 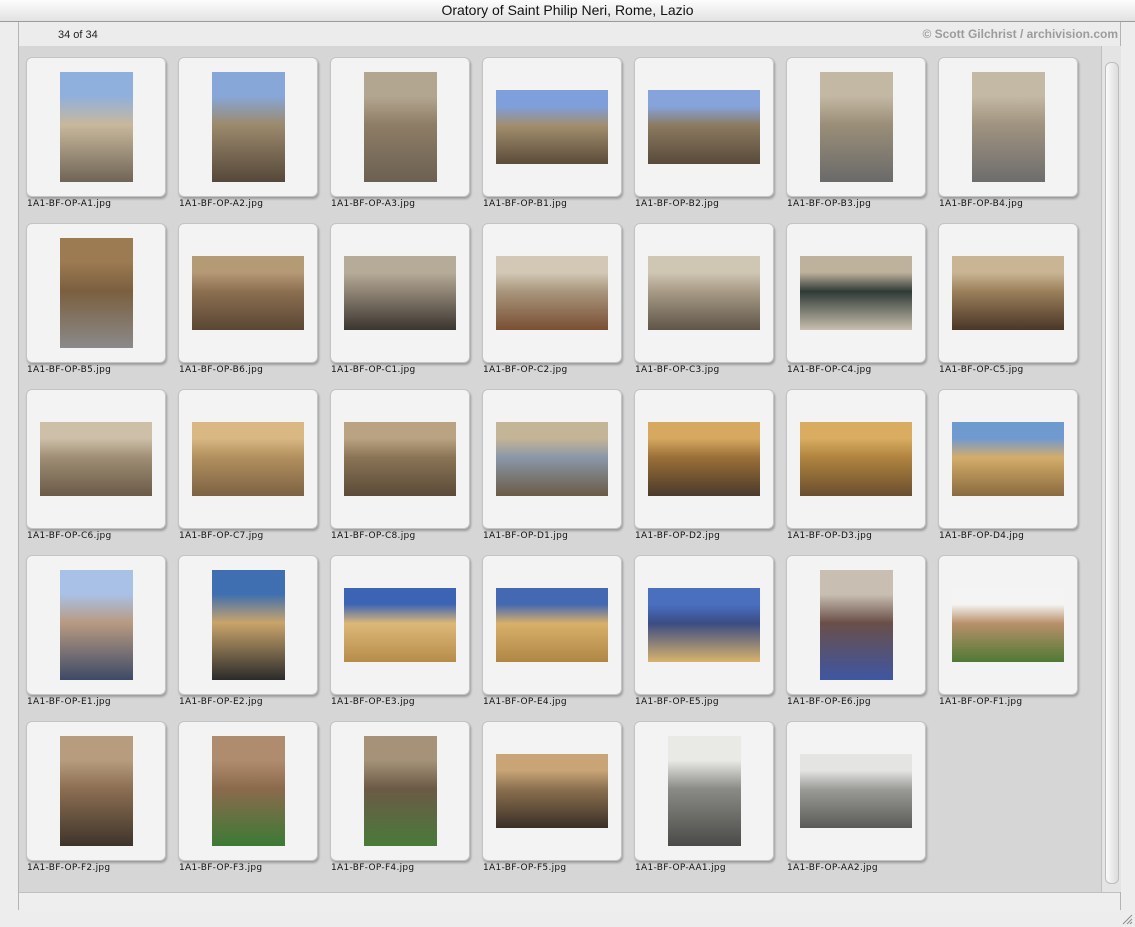 I want to click on thumbnail-item: 1A1-BF-OP-E5.jpg, so click(x=702, y=628).